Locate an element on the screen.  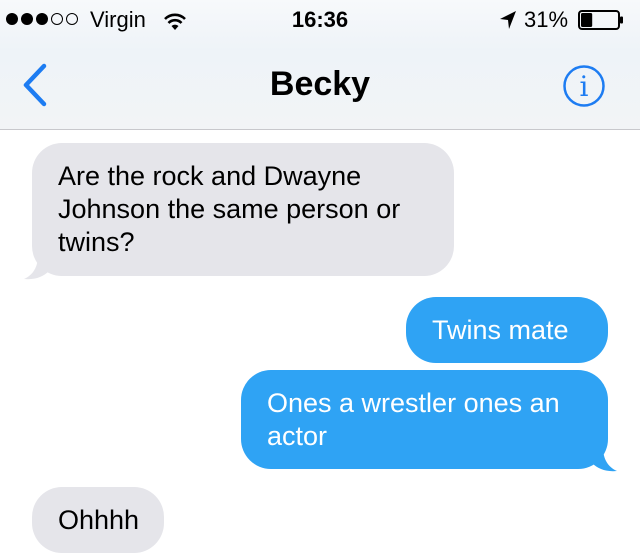
battery-percent: 31% is located at coordinates (546, 19).